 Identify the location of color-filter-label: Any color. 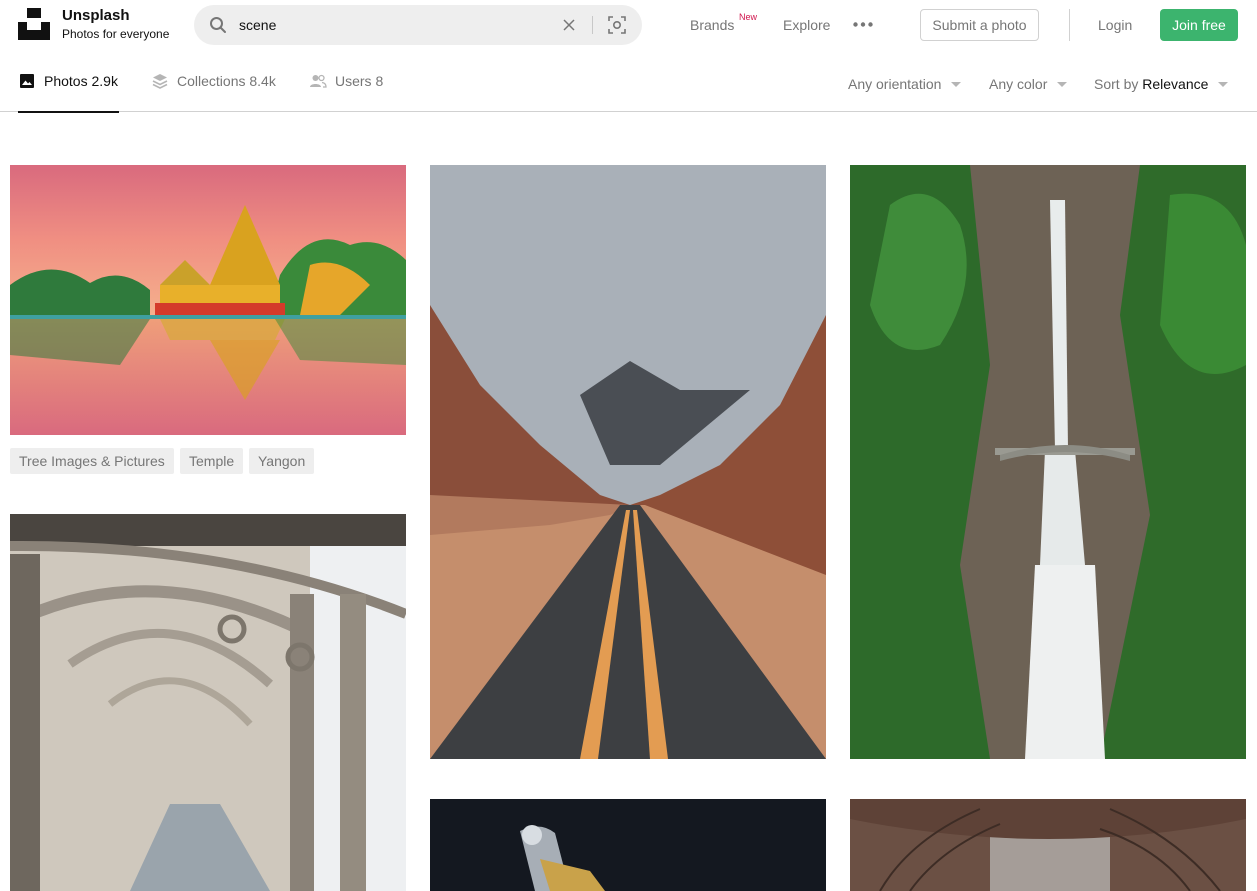
(1018, 84).